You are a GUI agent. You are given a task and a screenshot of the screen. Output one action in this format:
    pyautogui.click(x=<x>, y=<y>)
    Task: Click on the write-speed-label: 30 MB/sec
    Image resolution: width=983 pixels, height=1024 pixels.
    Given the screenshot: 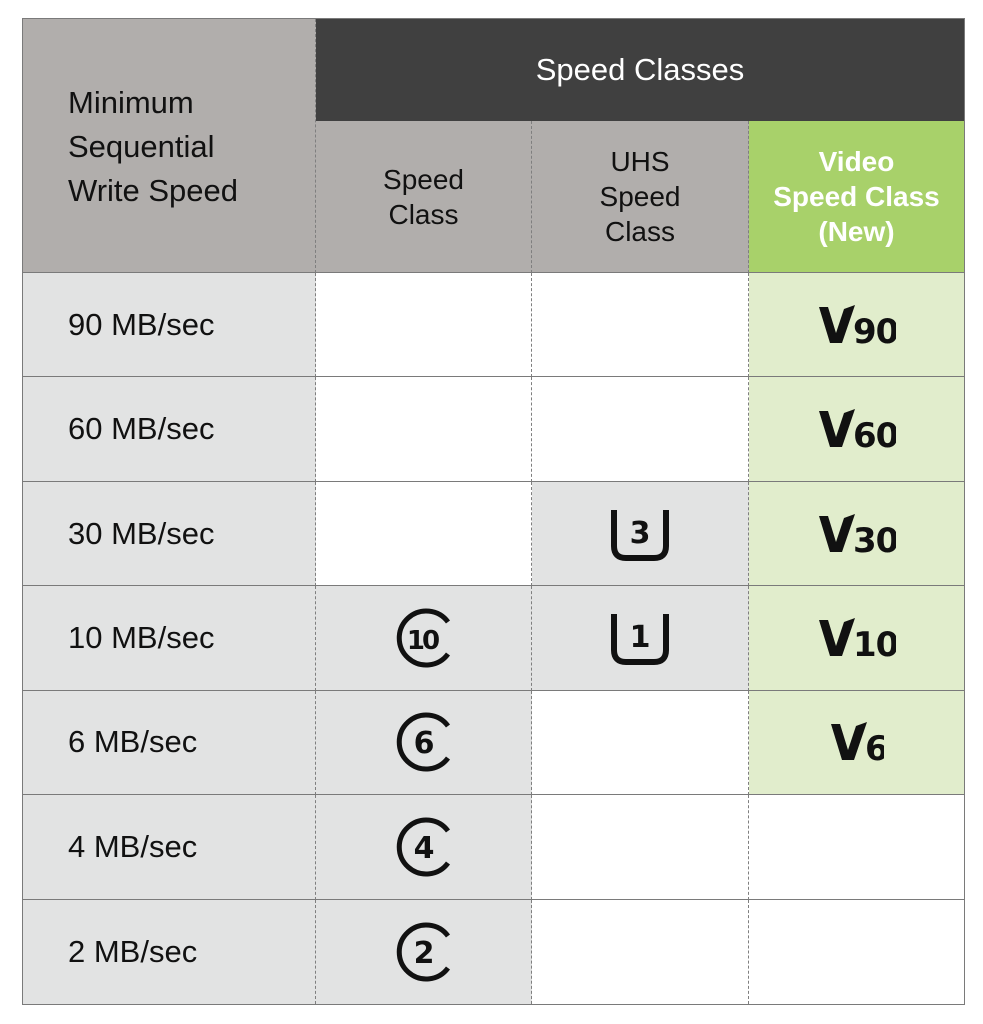 What is the action you would take?
    pyautogui.click(x=141, y=533)
    